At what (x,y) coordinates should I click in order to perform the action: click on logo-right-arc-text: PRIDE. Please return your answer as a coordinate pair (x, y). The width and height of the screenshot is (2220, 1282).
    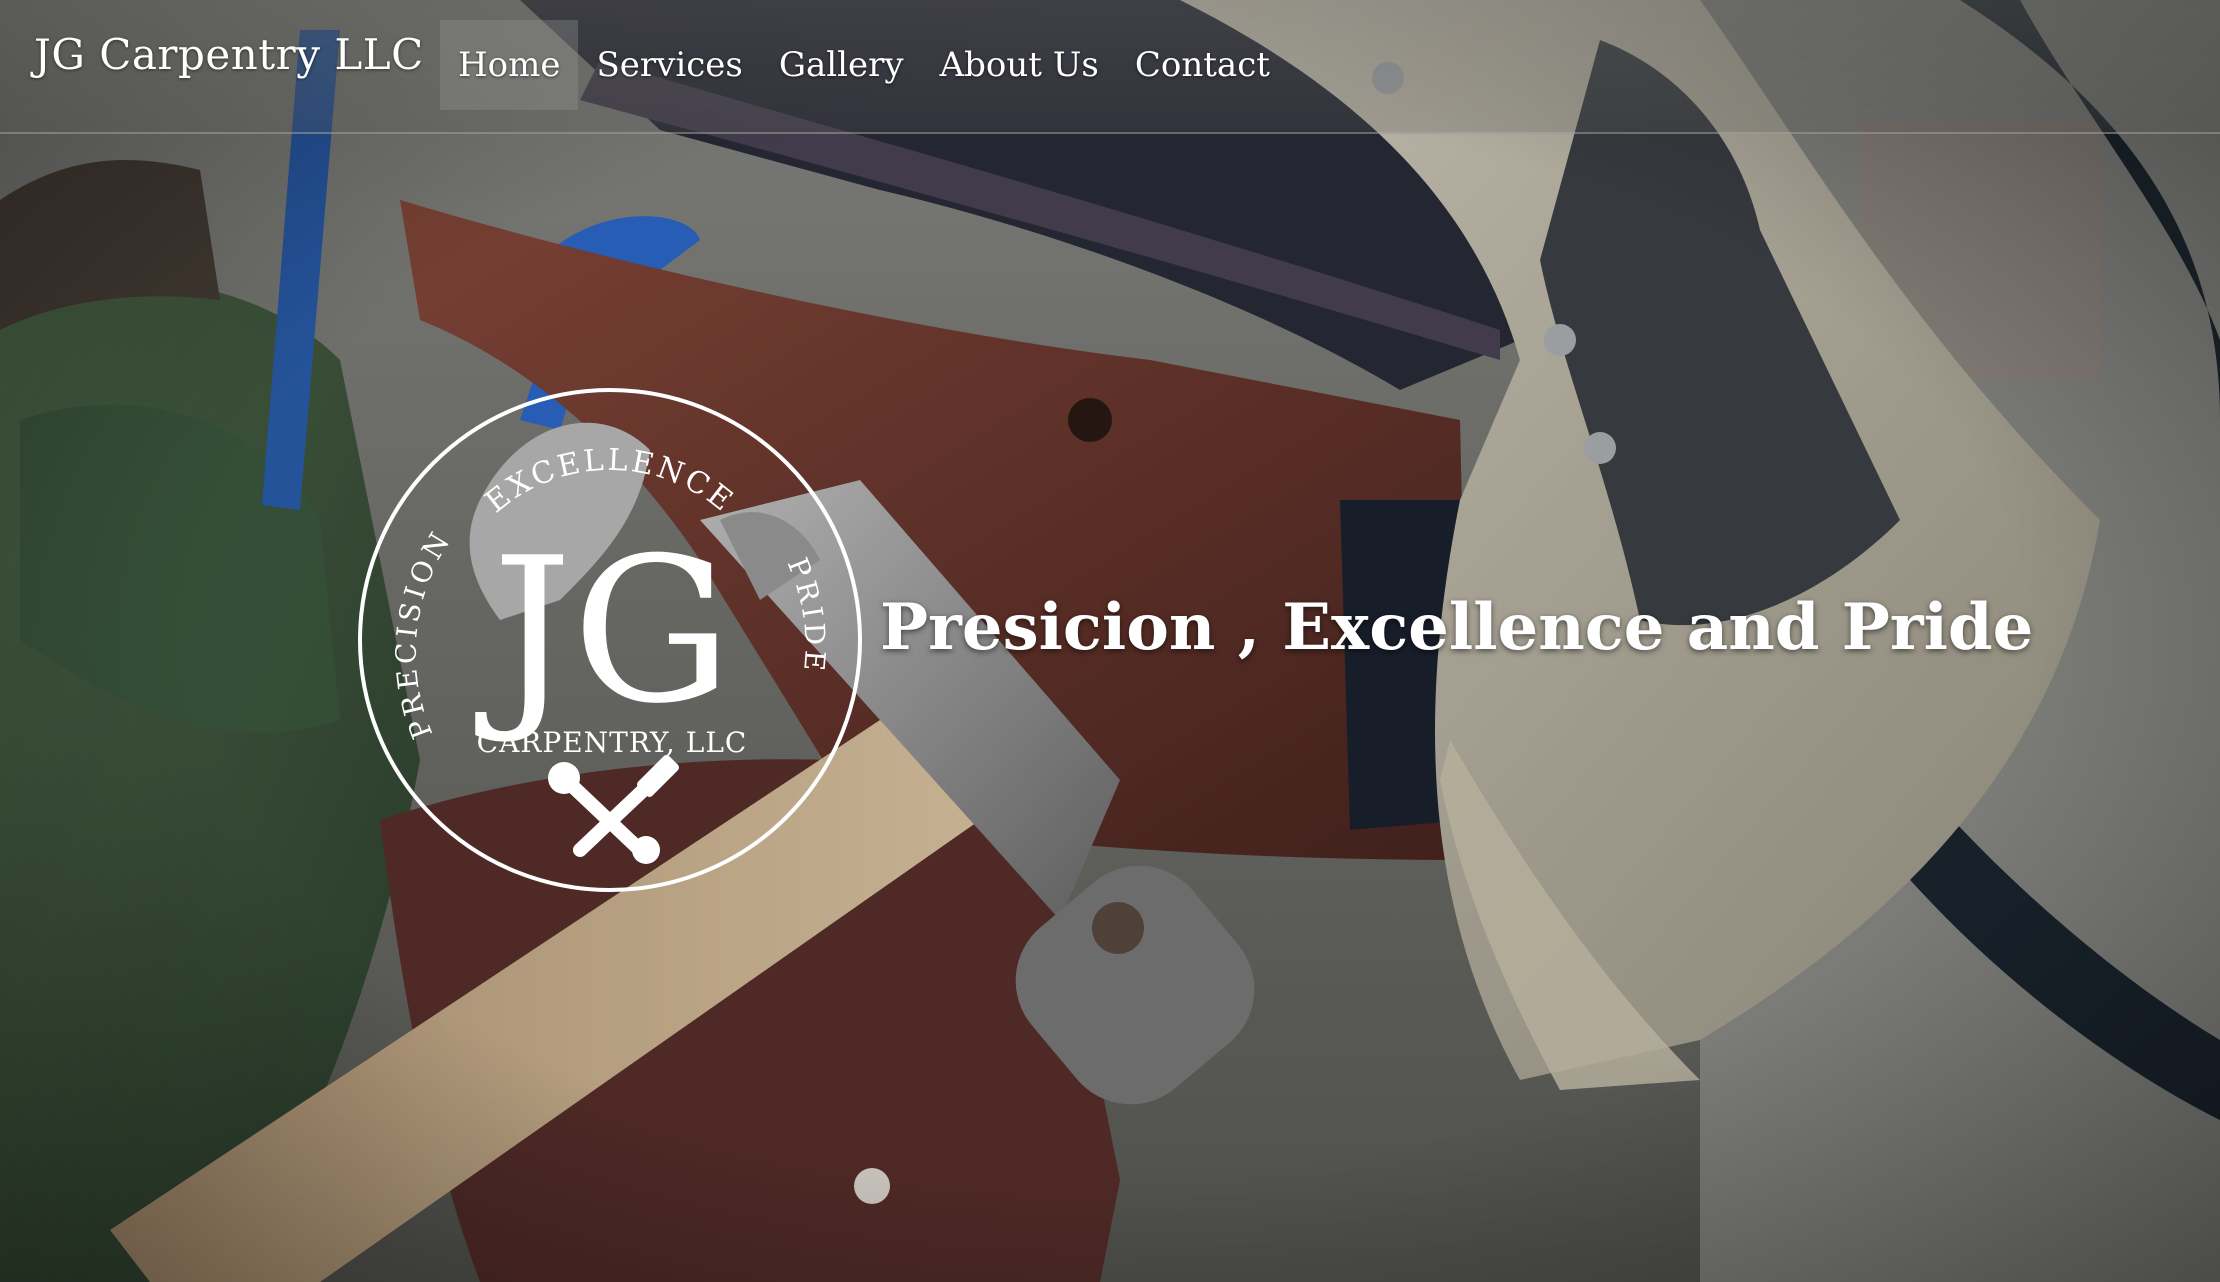
    Looking at the image, I should click on (806, 614).